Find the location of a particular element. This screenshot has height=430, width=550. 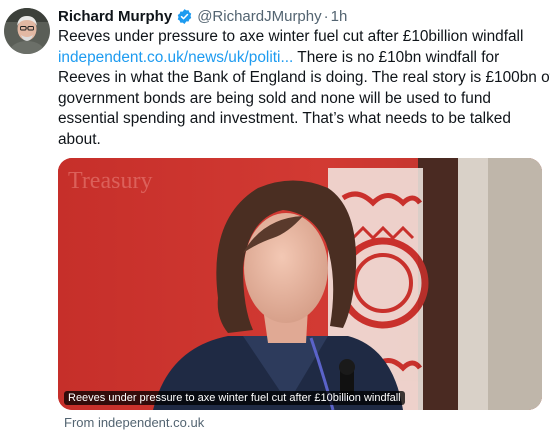

avatar is located at coordinates (27, 31).